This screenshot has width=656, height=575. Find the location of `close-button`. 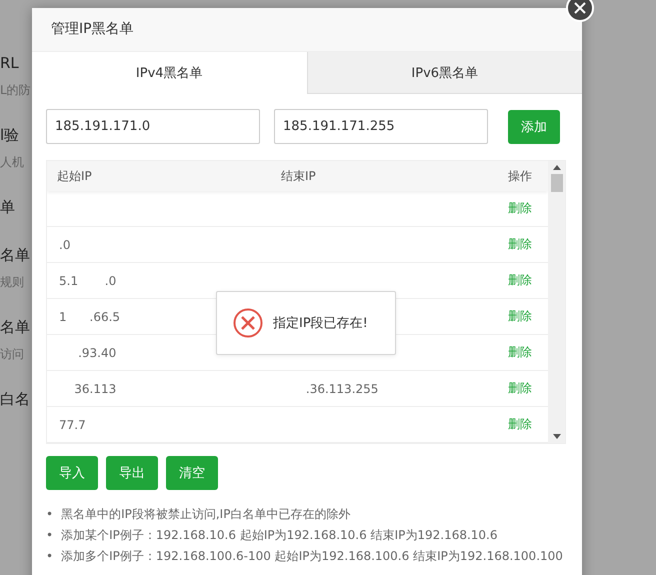

close-button is located at coordinates (580, 11).